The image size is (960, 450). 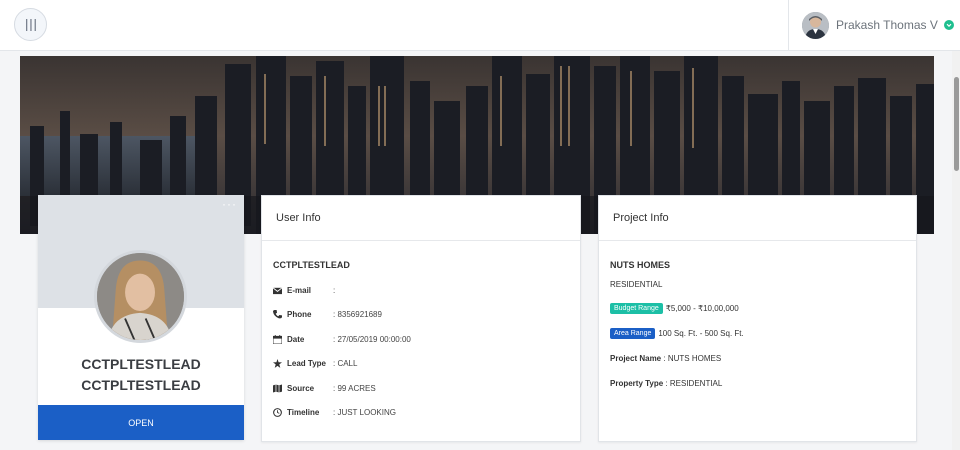 I want to click on user-menu: Prakash Thomas V, so click(x=874, y=25).